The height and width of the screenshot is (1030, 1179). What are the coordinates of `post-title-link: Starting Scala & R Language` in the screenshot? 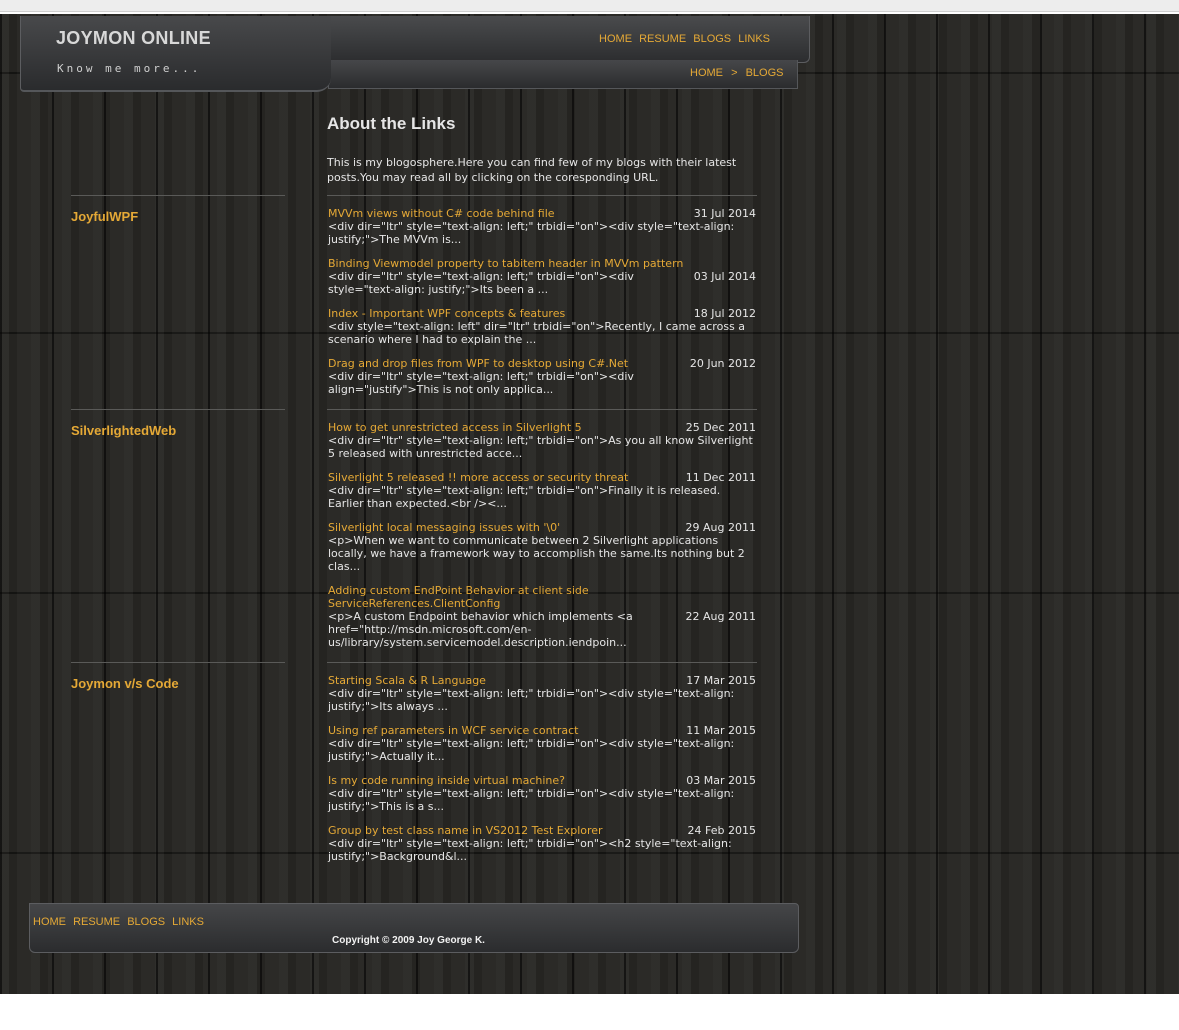 It's located at (498, 680).